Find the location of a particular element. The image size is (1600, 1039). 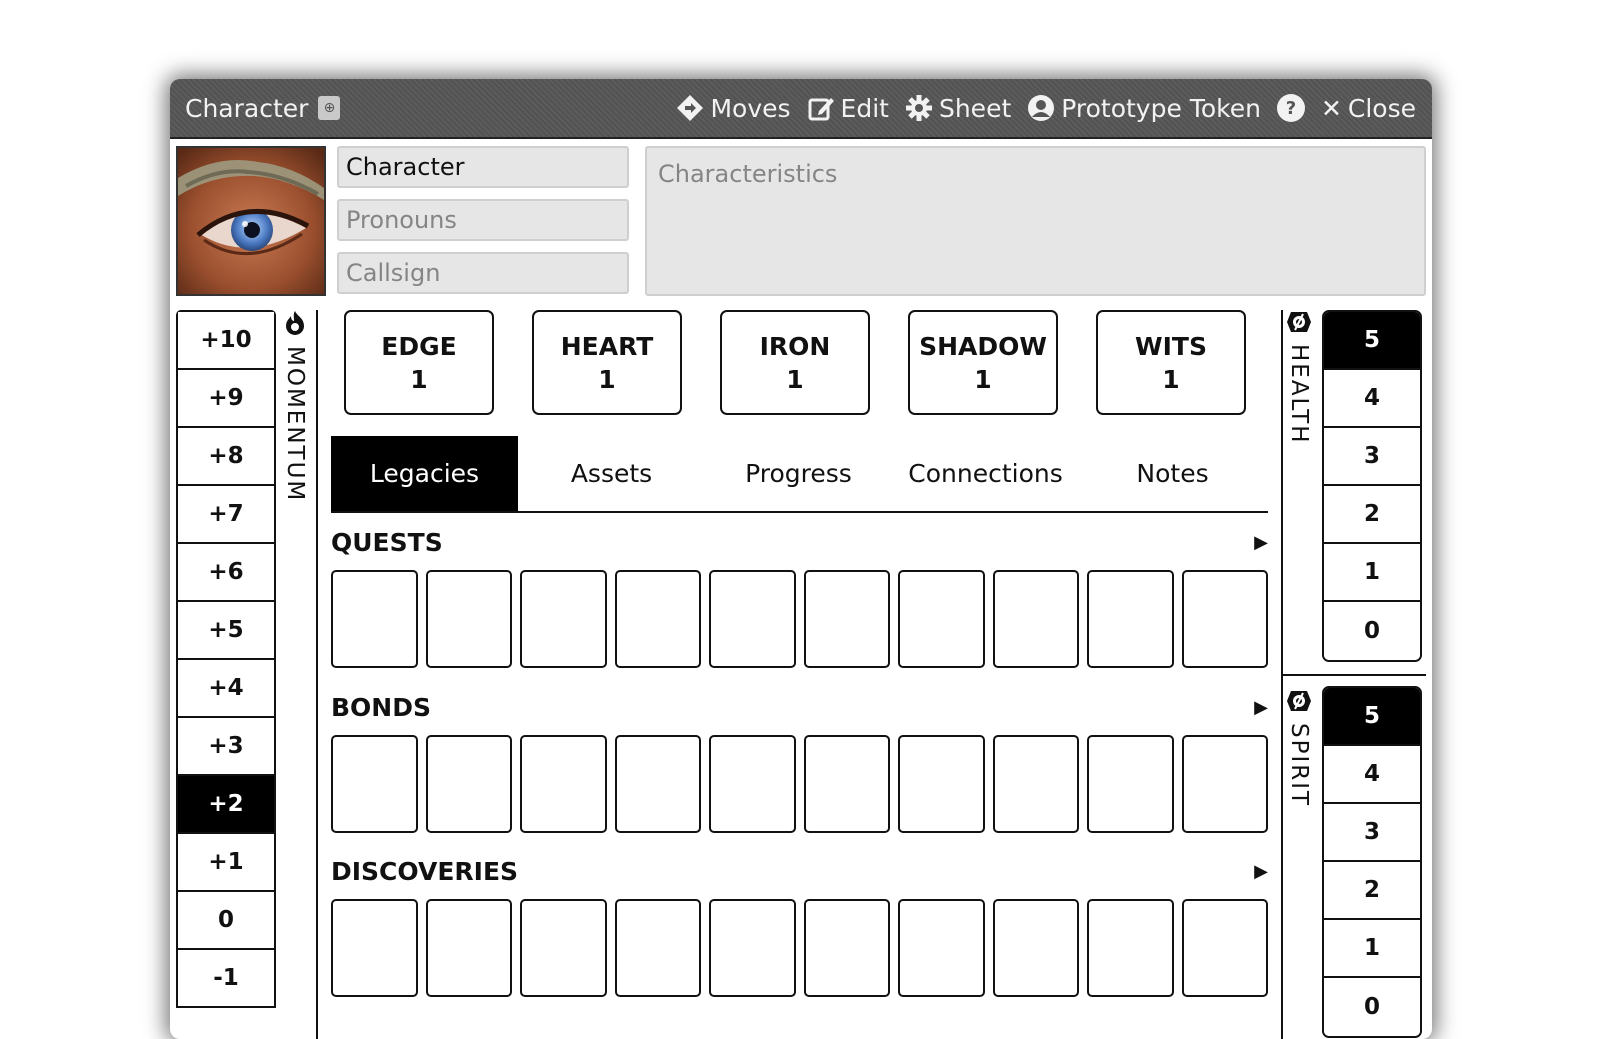

stat-heart: HEART 1 is located at coordinates (607, 362).